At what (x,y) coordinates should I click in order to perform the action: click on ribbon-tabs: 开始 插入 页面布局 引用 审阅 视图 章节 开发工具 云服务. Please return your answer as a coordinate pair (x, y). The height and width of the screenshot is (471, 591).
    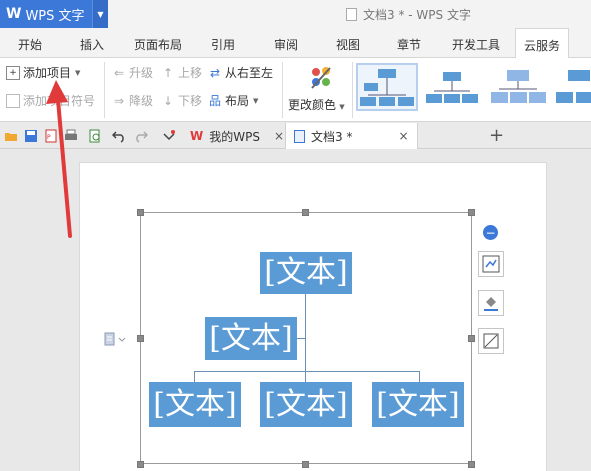
    Looking at the image, I should click on (295, 43).